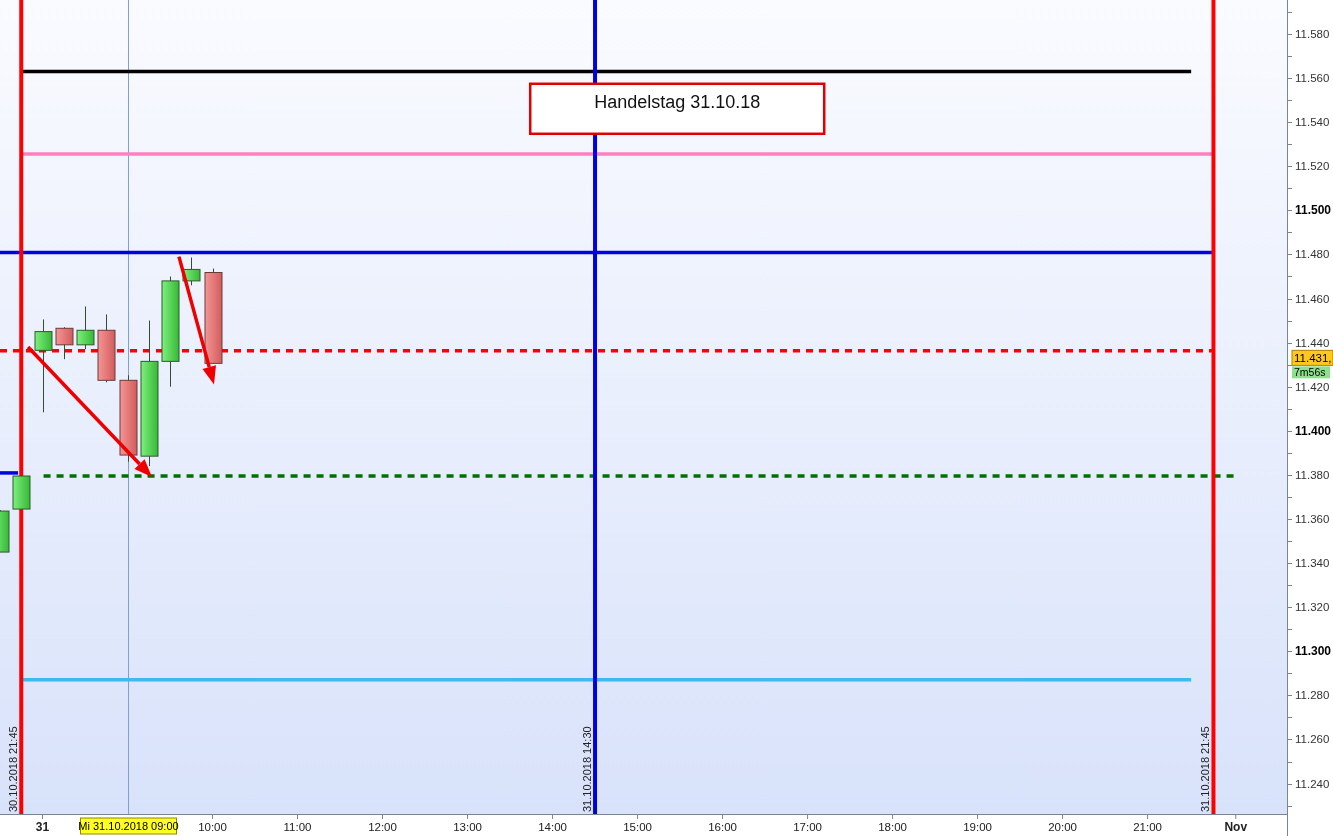 The height and width of the screenshot is (836, 1333). What do you see at coordinates (1312, 78) in the screenshot?
I see `axis-label: 11.560` at bounding box center [1312, 78].